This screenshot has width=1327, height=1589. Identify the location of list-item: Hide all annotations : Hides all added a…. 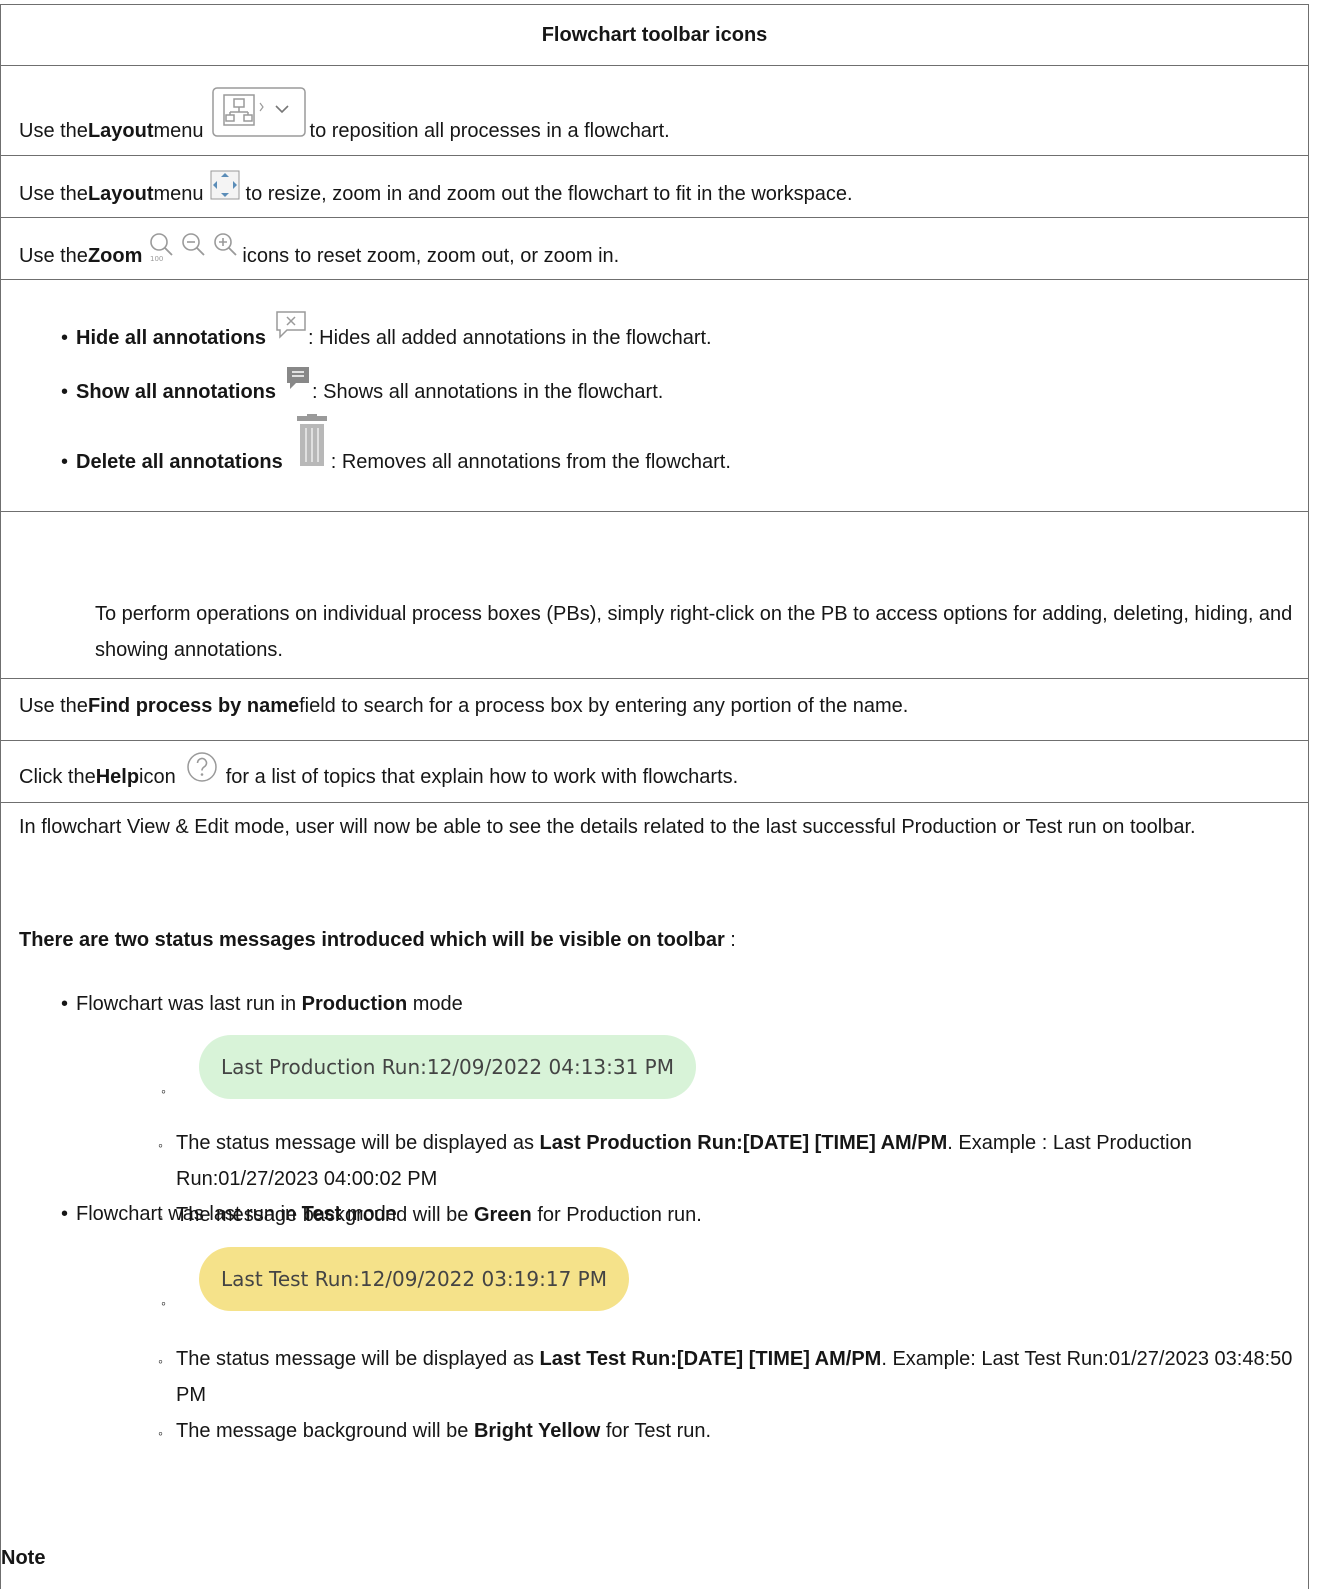
(694, 327).